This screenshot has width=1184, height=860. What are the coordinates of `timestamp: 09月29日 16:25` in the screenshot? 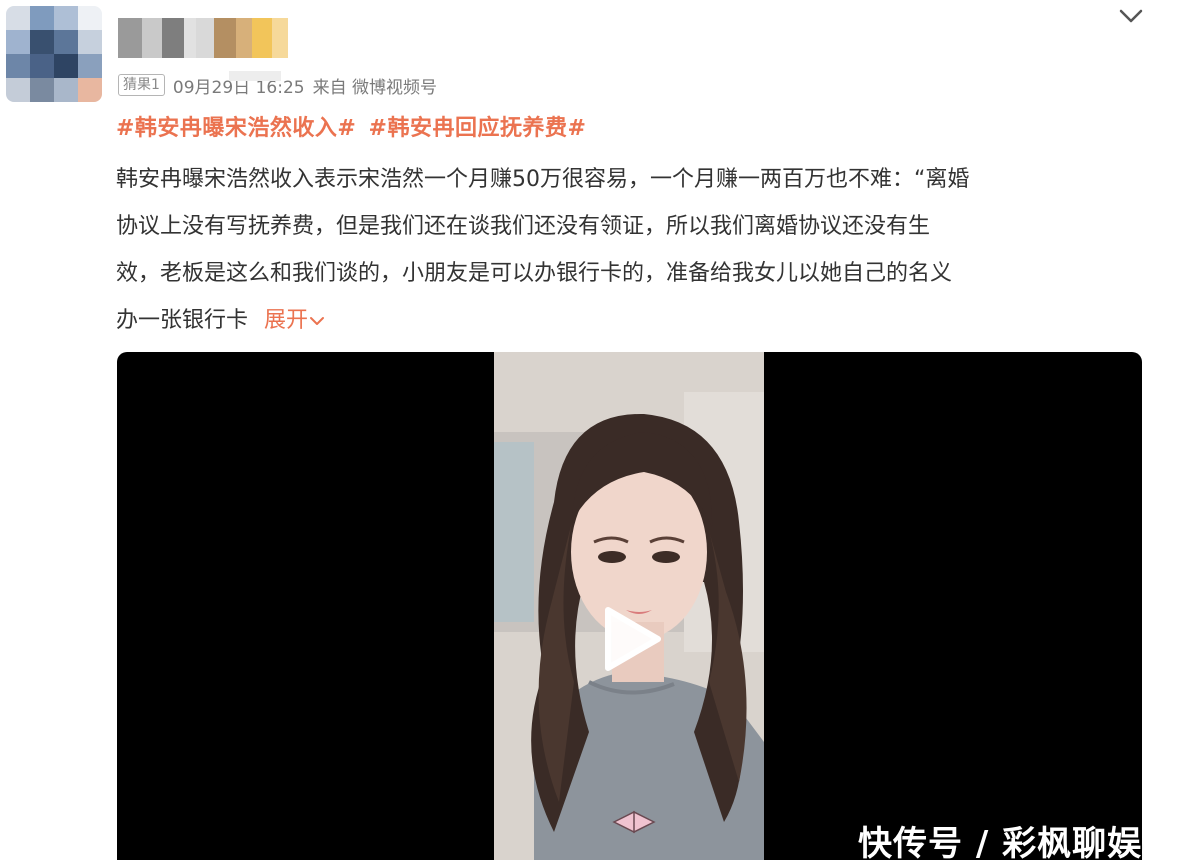 It's located at (239, 88).